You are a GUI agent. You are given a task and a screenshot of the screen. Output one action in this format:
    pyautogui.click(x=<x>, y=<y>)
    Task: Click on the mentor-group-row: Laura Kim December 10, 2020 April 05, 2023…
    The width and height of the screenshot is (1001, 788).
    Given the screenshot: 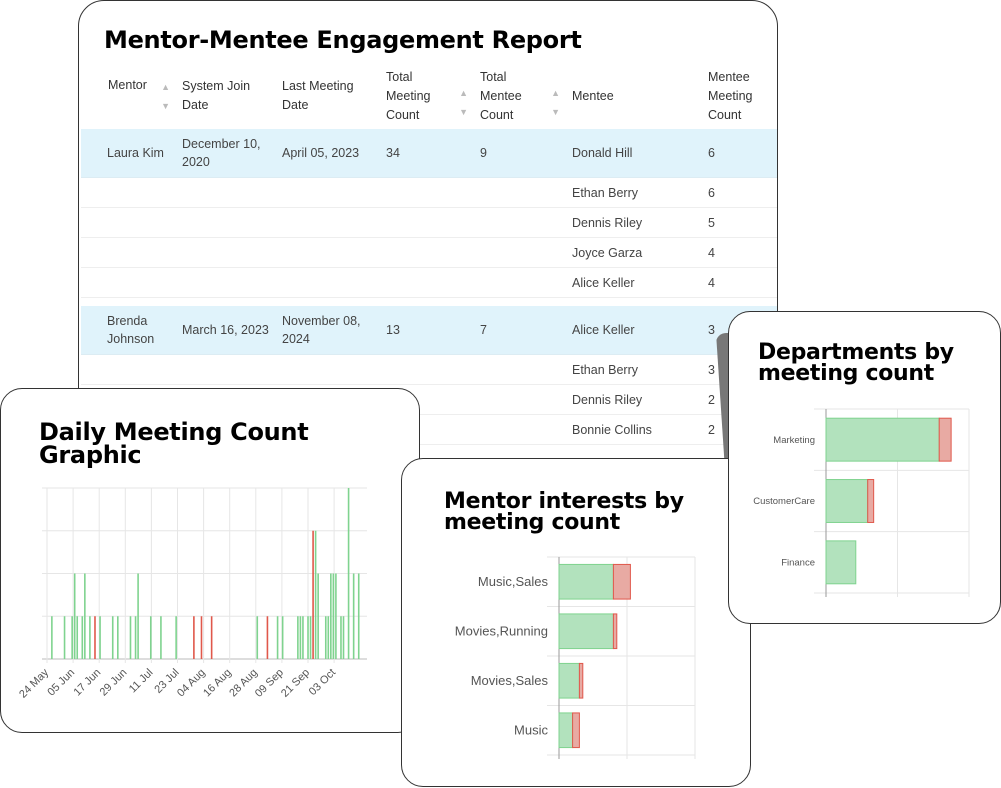 What is the action you would take?
    pyautogui.click(x=429, y=153)
    